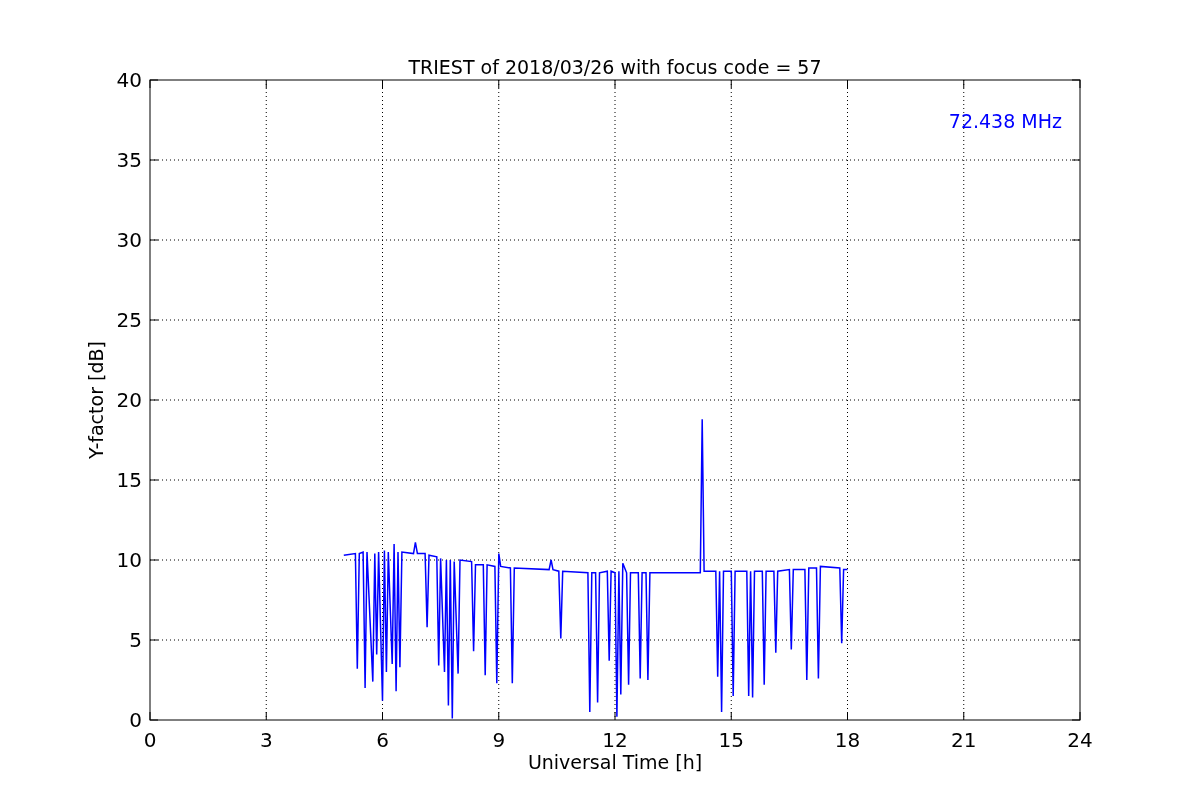 This screenshot has height=800, width=1200. Describe the element at coordinates (1005, 121) in the screenshot. I see `series-label: 72.438 MHz` at that location.